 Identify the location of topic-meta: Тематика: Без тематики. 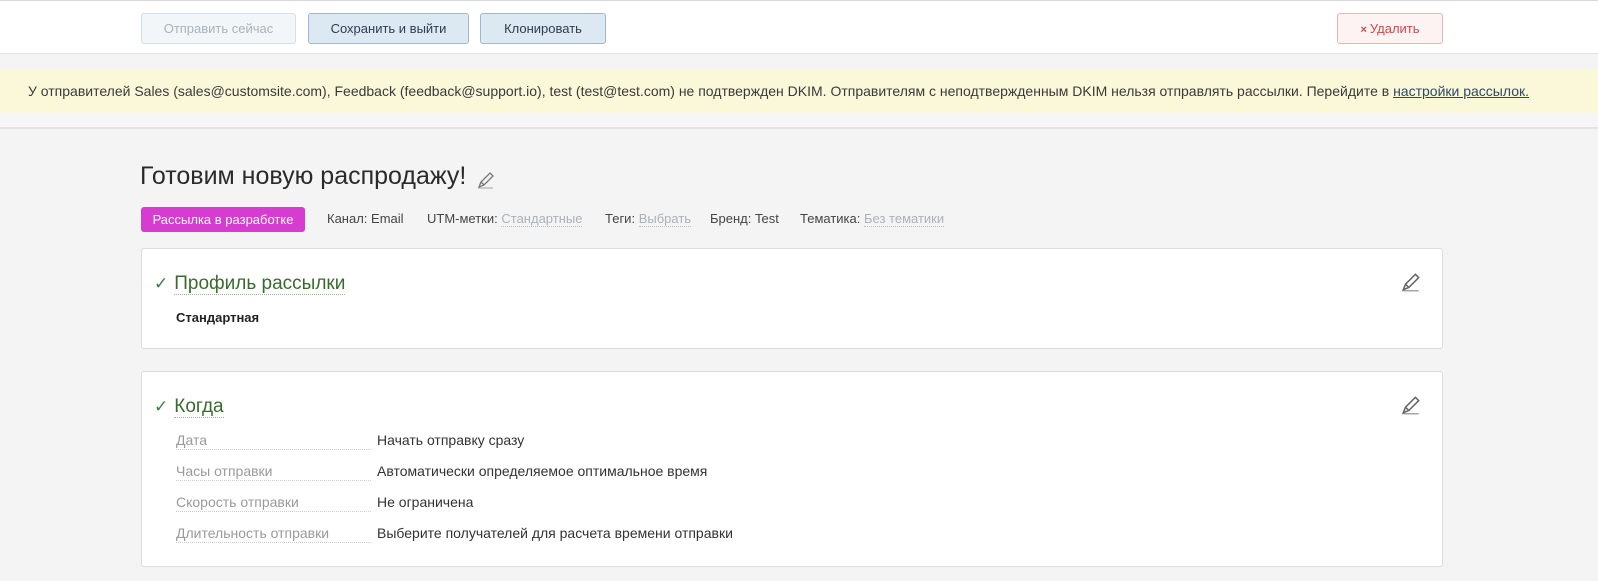
(872, 219).